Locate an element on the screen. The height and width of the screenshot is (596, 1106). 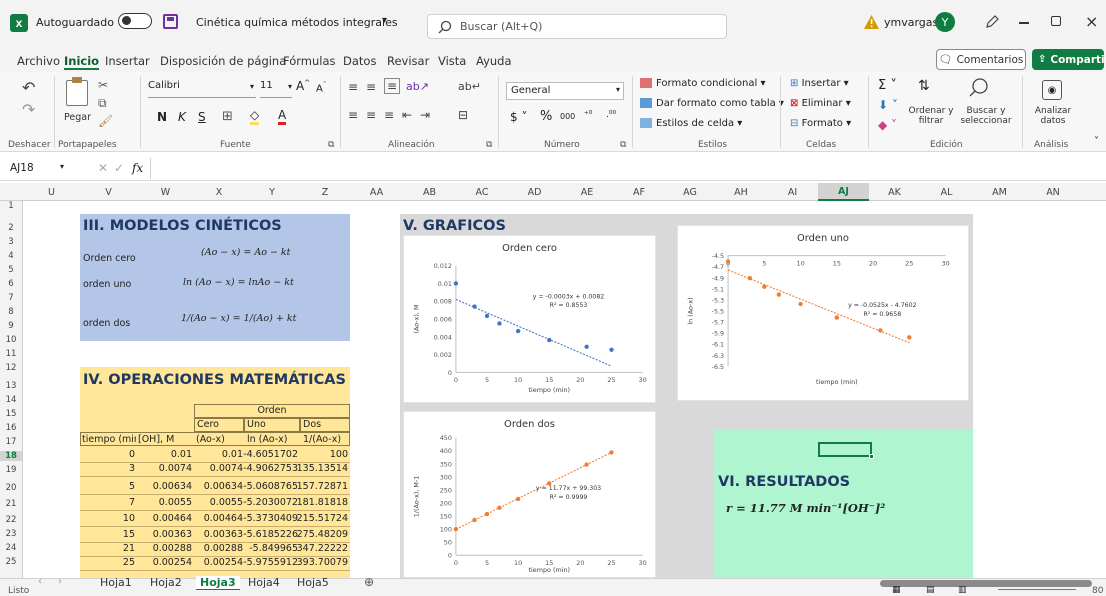
row-header: 6 is located at coordinates (11, 284).